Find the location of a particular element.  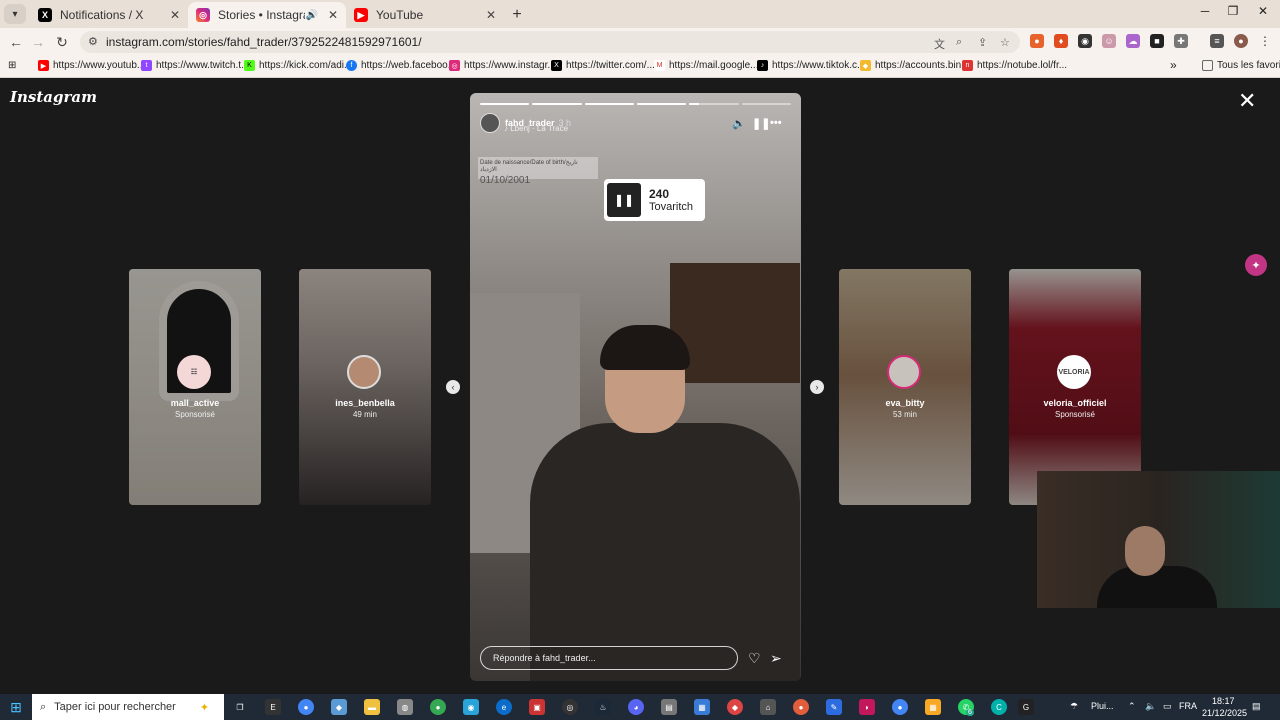

network-icon: ▭ is located at coordinates (1167, 706).